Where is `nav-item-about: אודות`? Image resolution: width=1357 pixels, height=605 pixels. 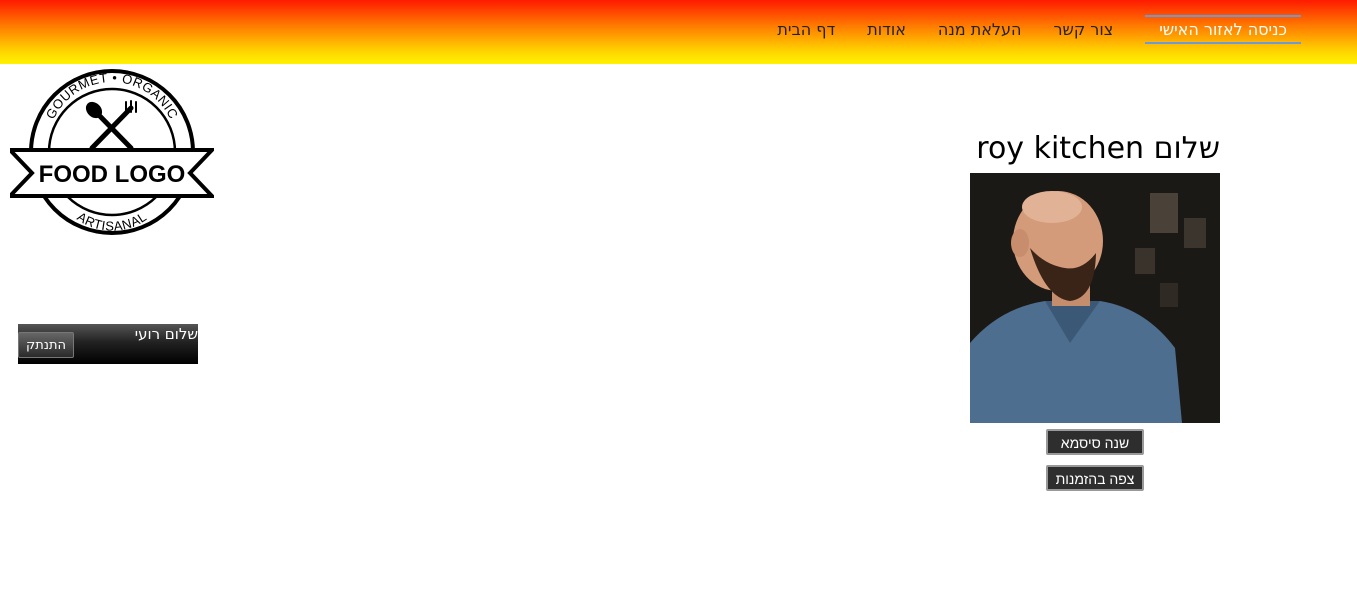 nav-item-about: אודות is located at coordinates (886, 29).